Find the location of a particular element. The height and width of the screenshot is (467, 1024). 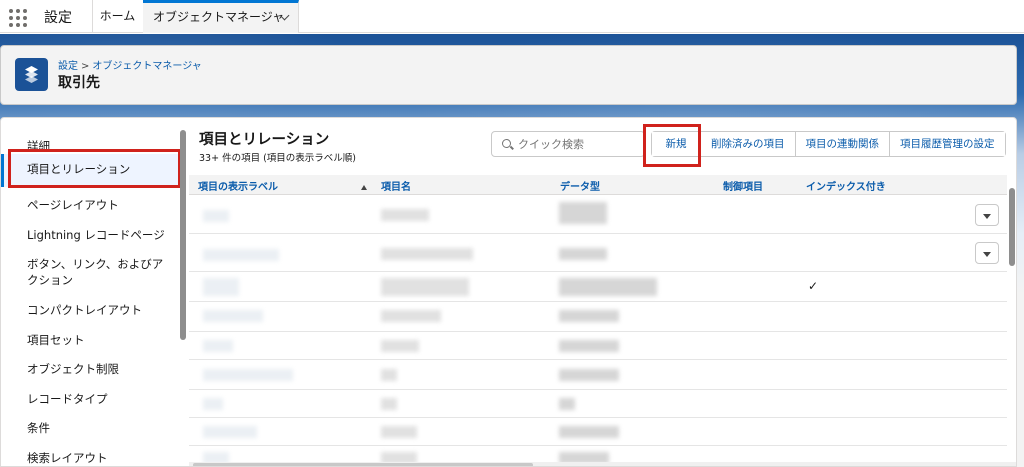

app-launcher-icon is located at coordinates (18, 18).